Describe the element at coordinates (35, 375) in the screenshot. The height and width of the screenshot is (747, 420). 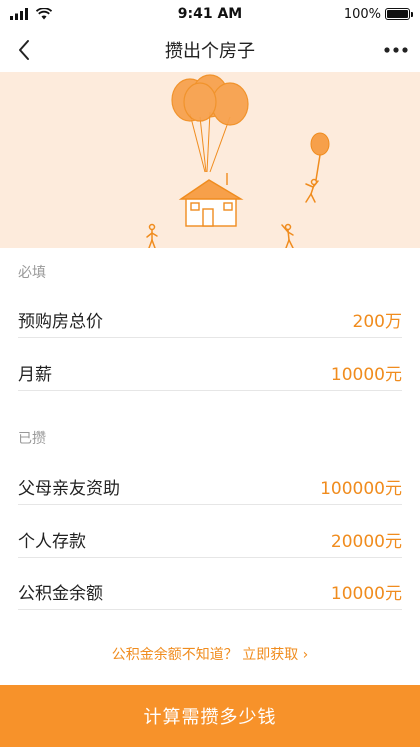
I see `monthly-salary-label: 月薪` at that location.